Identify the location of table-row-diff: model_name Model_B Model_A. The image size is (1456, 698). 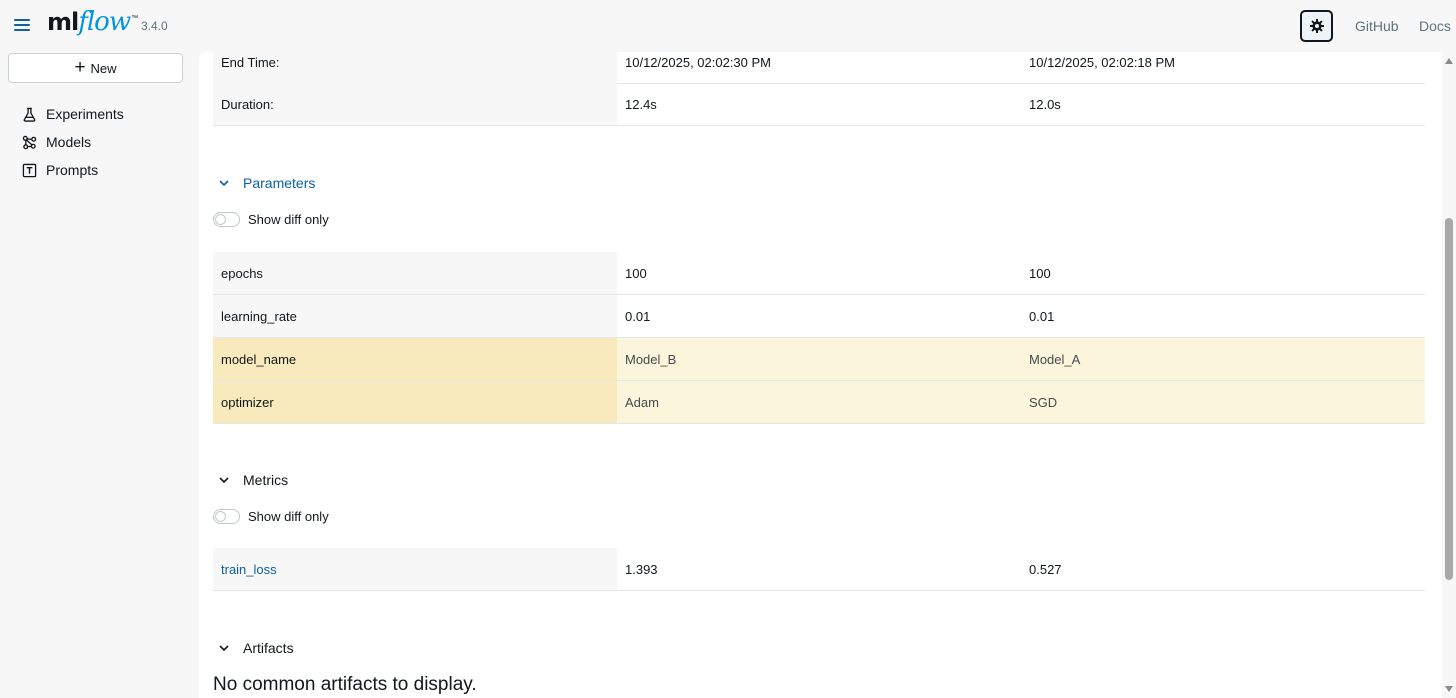
(819, 359).